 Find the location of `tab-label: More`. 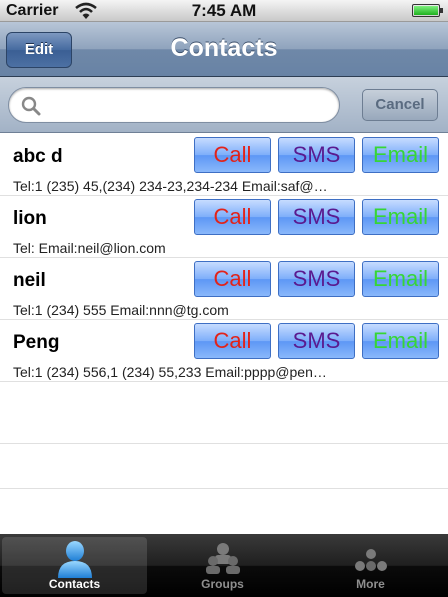

tab-label: More is located at coordinates (370, 584).